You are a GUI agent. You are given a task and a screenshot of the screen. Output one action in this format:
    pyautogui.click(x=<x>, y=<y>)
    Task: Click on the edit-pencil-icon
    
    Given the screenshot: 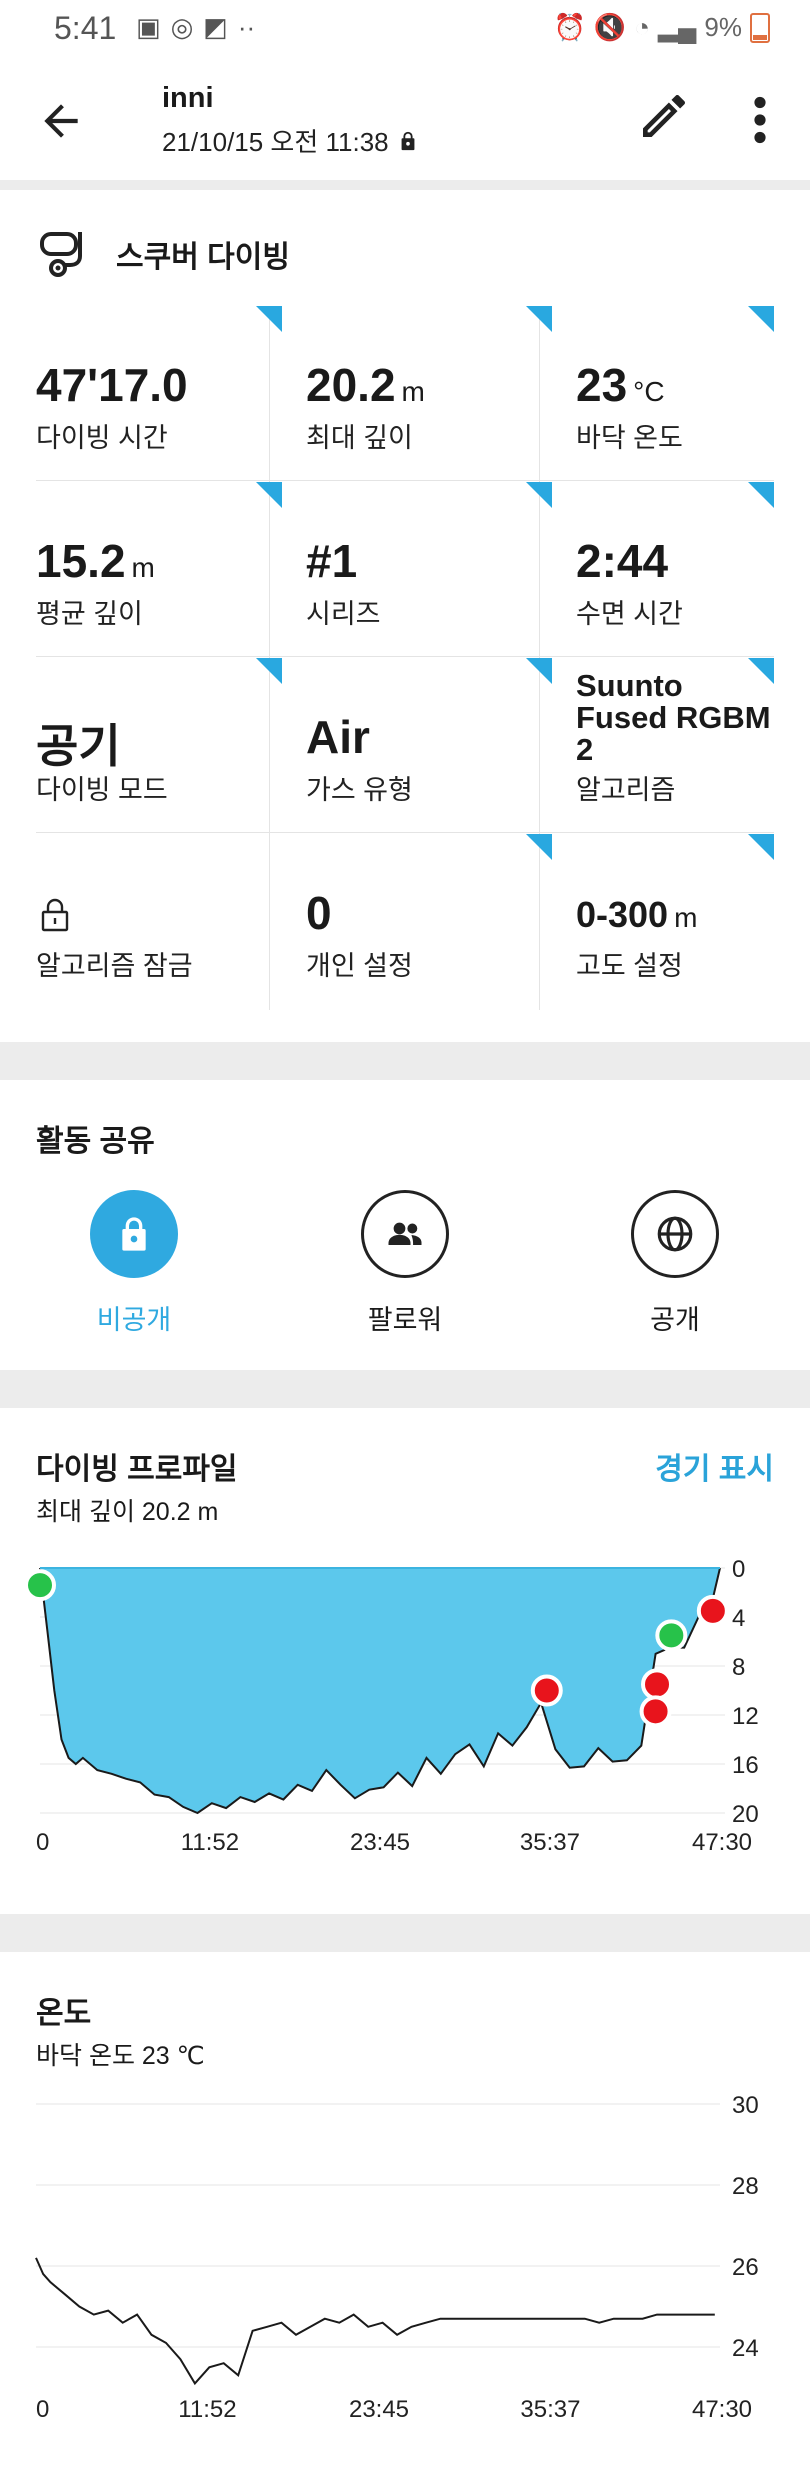 What is the action you would take?
    pyautogui.click(x=664, y=116)
    